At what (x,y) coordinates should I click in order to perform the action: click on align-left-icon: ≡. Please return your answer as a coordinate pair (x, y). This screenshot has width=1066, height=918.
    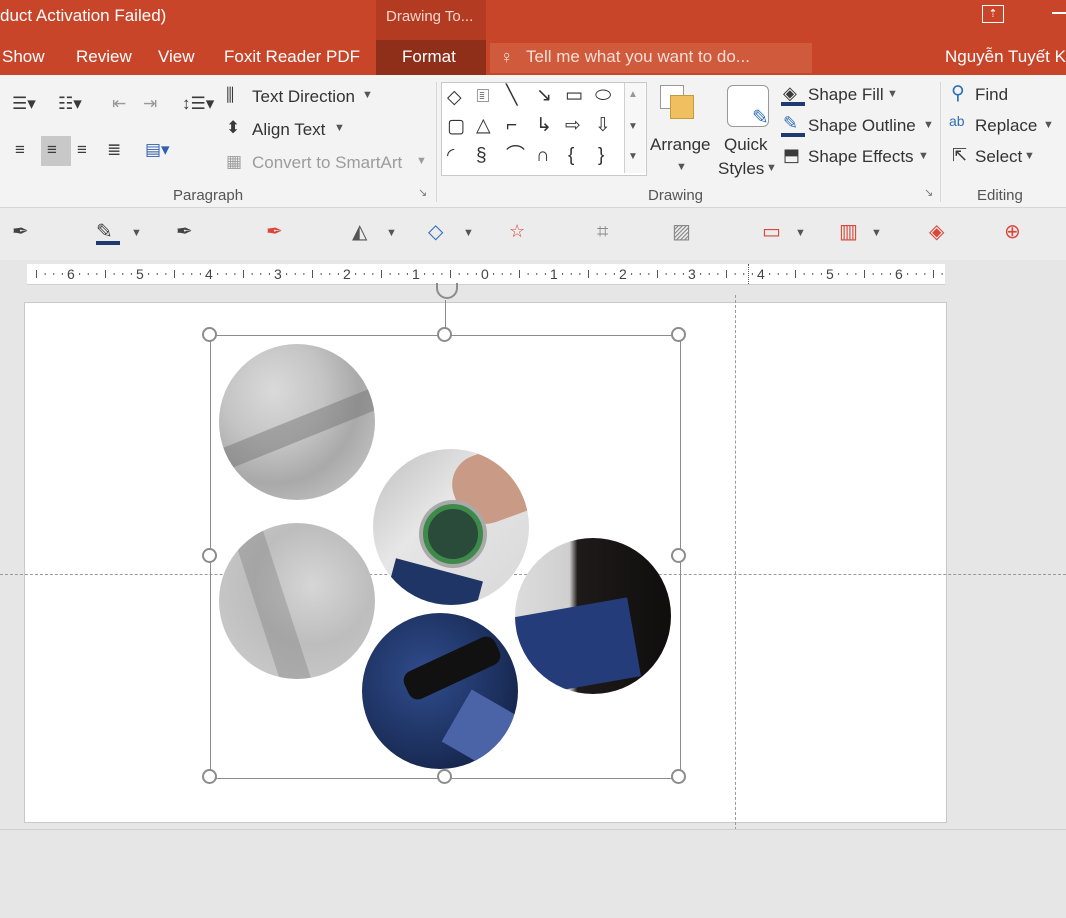
    Looking at the image, I should click on (20, 149).